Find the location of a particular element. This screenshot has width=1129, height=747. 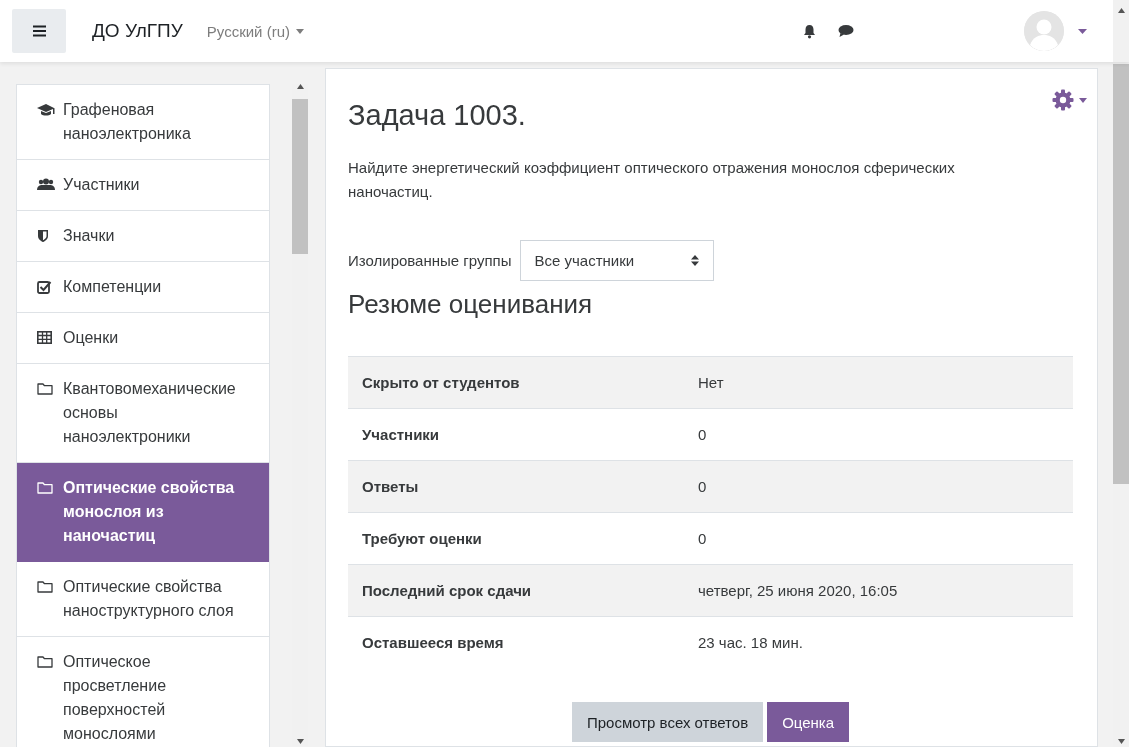

sidebar-item: Компетенции is located at coordinates (143, 287).